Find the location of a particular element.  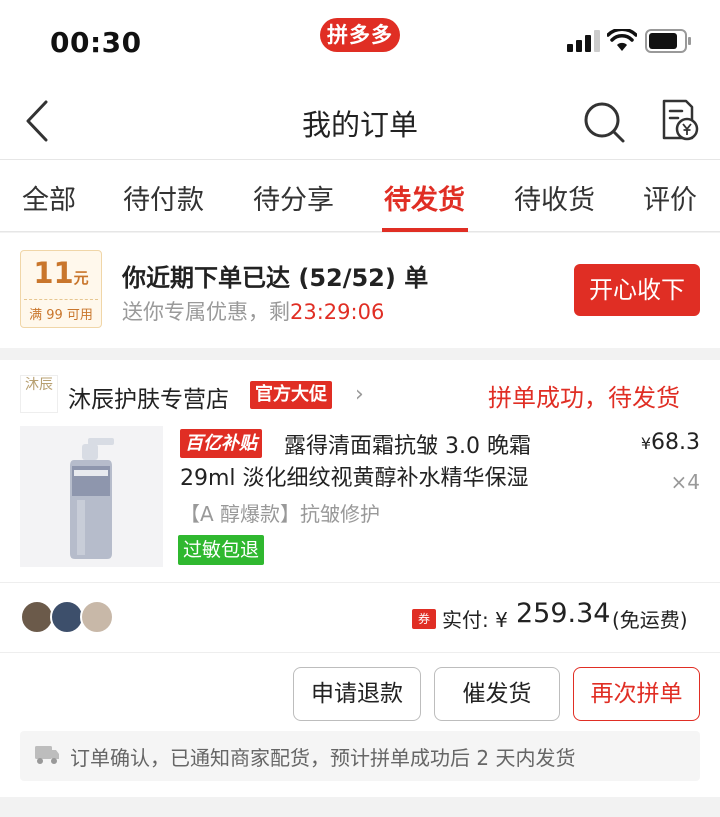

coupon-condition: 满 99 可用 is located at coordinates (61, 315).